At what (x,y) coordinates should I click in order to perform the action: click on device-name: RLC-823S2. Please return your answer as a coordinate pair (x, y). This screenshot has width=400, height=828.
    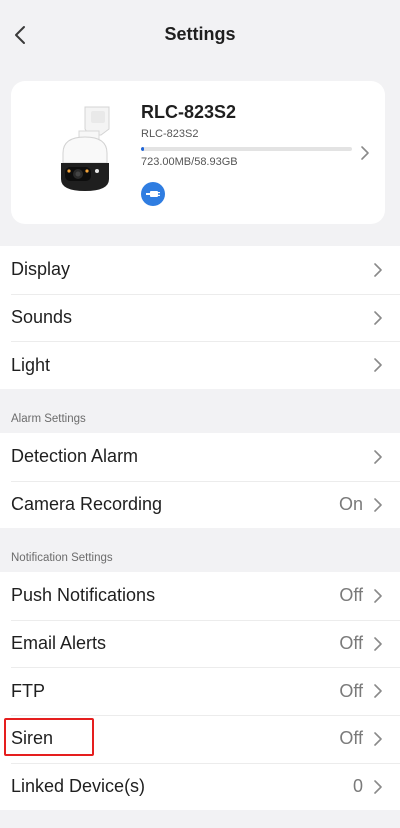
    Looking at the image, I should click on (189, 112).